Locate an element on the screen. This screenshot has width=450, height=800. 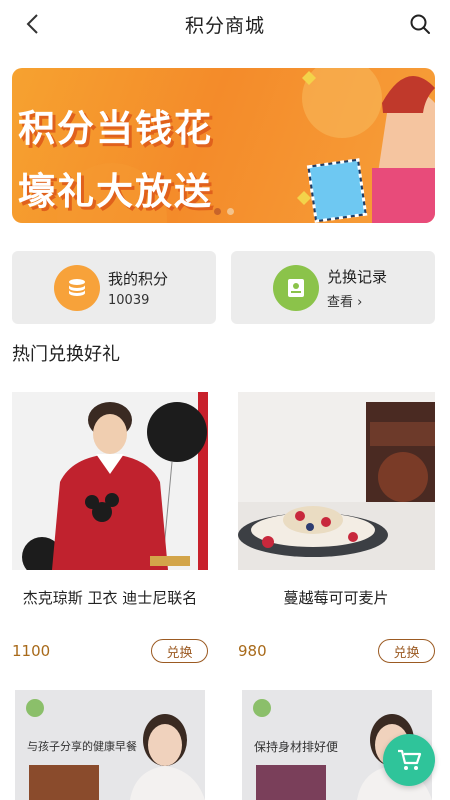
back-arrow-icon is located at coordinates (32, 24).